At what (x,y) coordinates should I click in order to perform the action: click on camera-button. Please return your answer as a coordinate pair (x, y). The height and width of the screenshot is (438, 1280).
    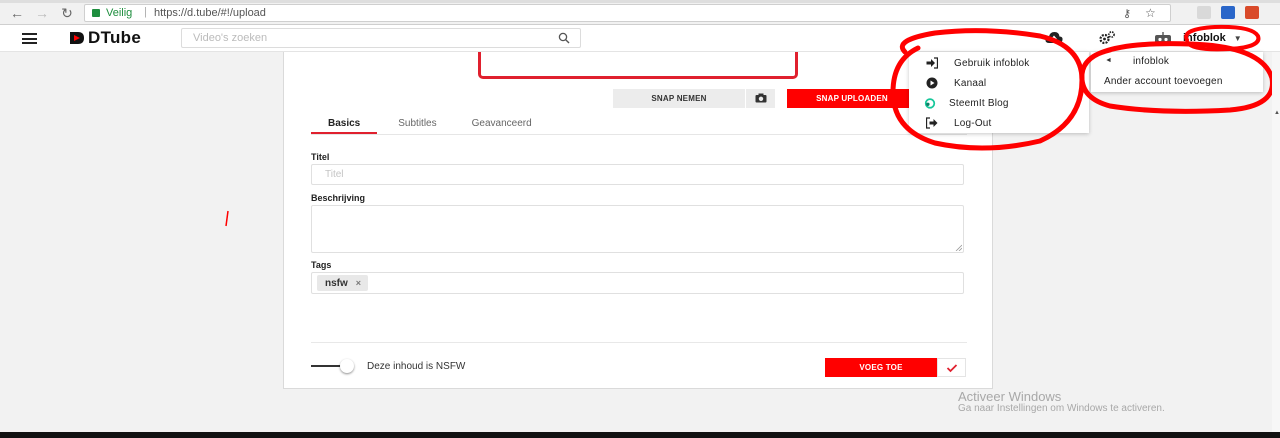
    Looking at the image, I should click on (760, 98).